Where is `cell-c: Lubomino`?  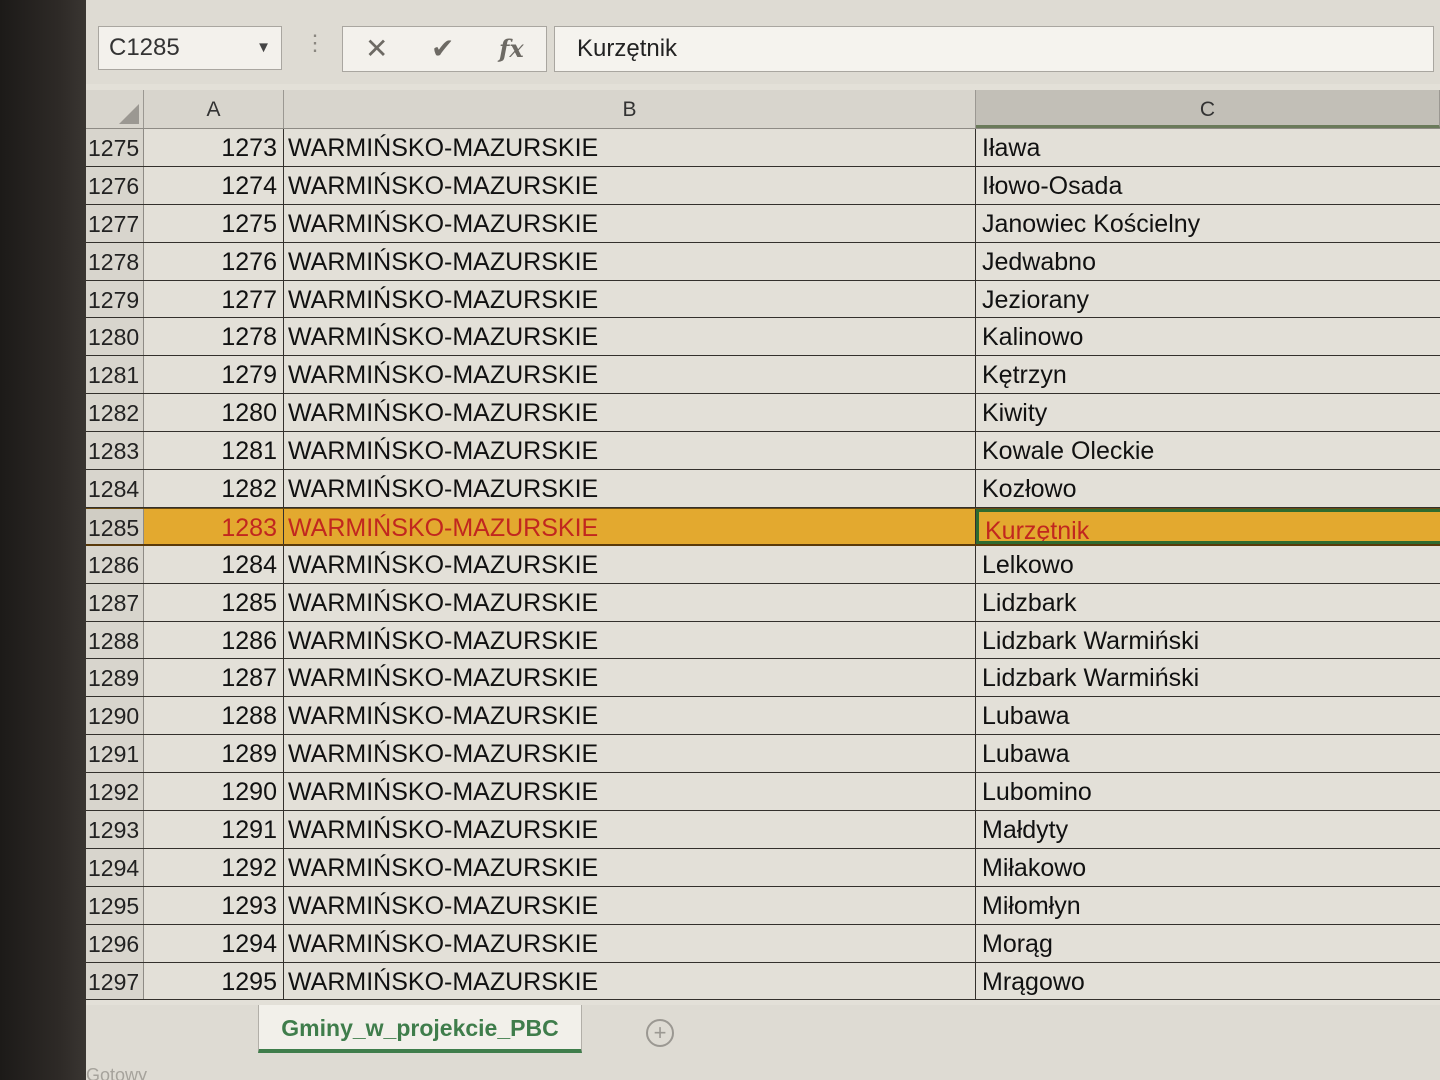 cell-c: Lubomino is located at coordinates (1208, 791).